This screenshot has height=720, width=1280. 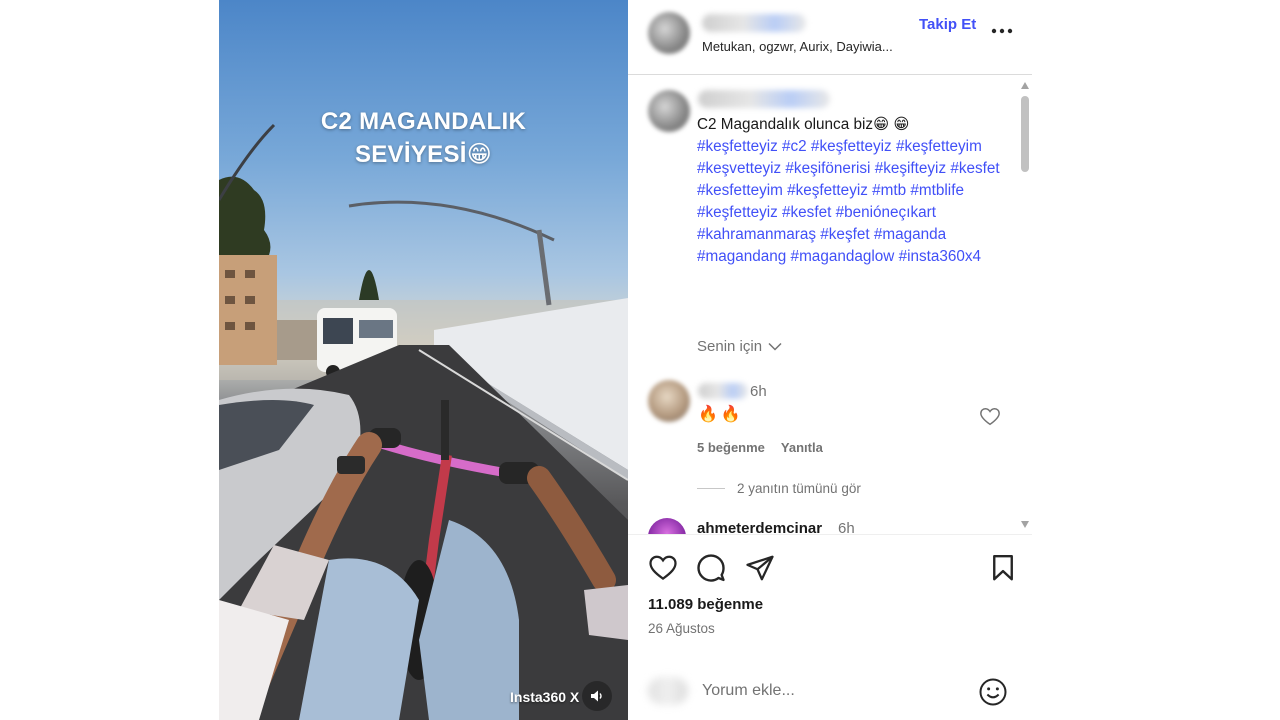 I want to click on bookmark-icon, so click(x=1003, y=567).